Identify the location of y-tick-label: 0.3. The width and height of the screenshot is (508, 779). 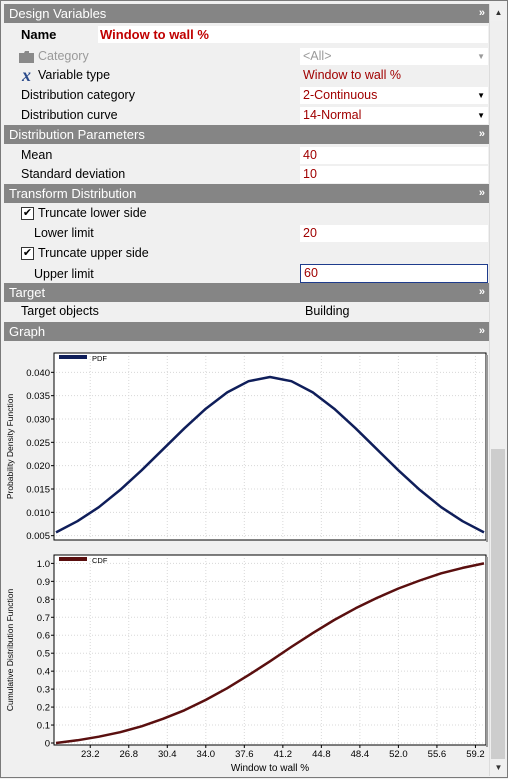
(43, 690).